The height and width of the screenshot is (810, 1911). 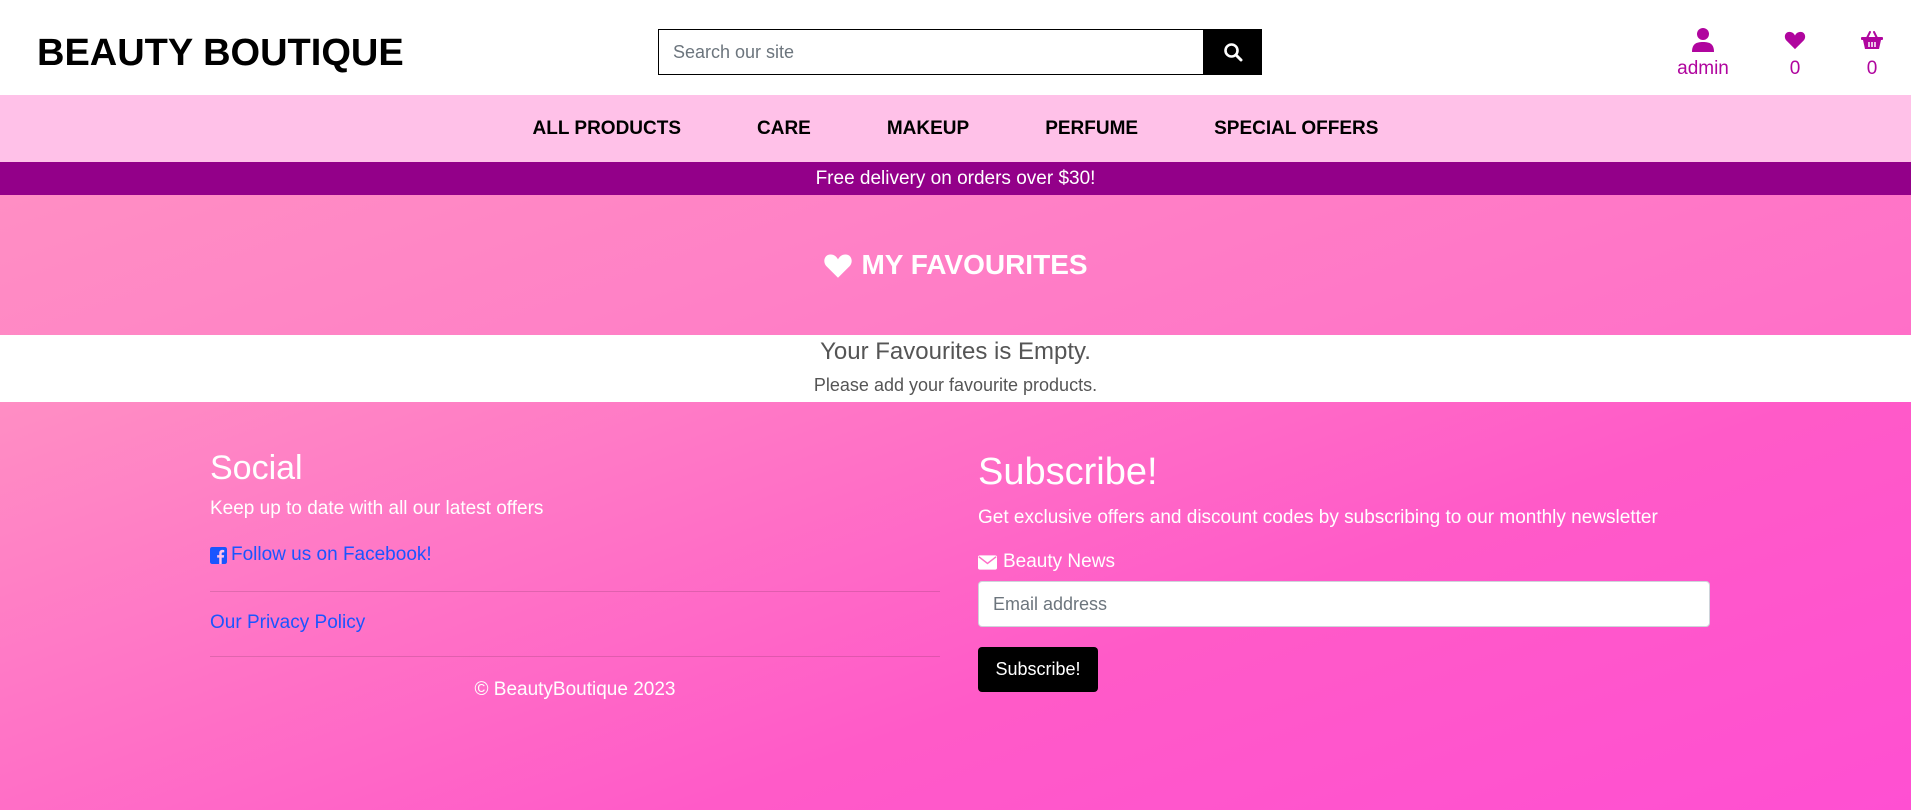 What do you see at coordinates (1795, 53) in the screenshot?
I see `favourites-link: 0` at bounding box center [1795, 53].